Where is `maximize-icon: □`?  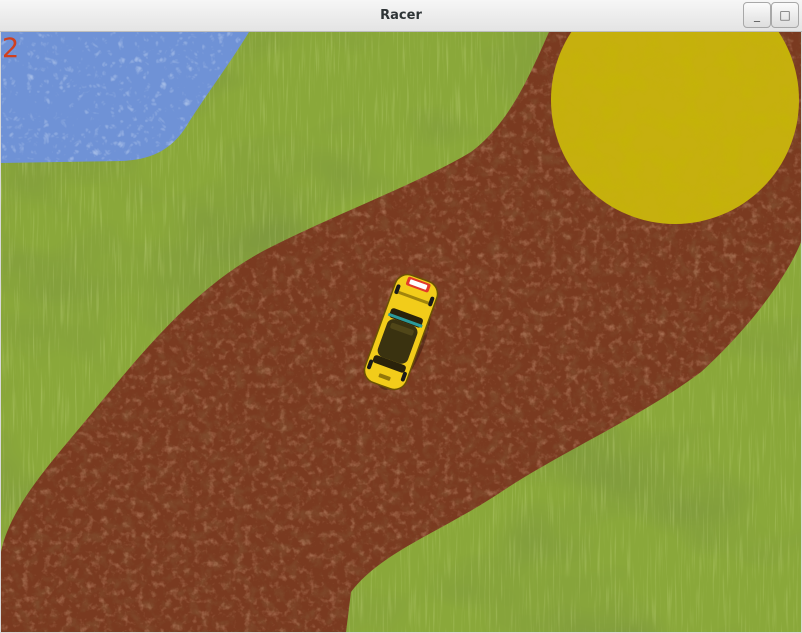 maximize-icon: □ is located at coordinates (785, 15).